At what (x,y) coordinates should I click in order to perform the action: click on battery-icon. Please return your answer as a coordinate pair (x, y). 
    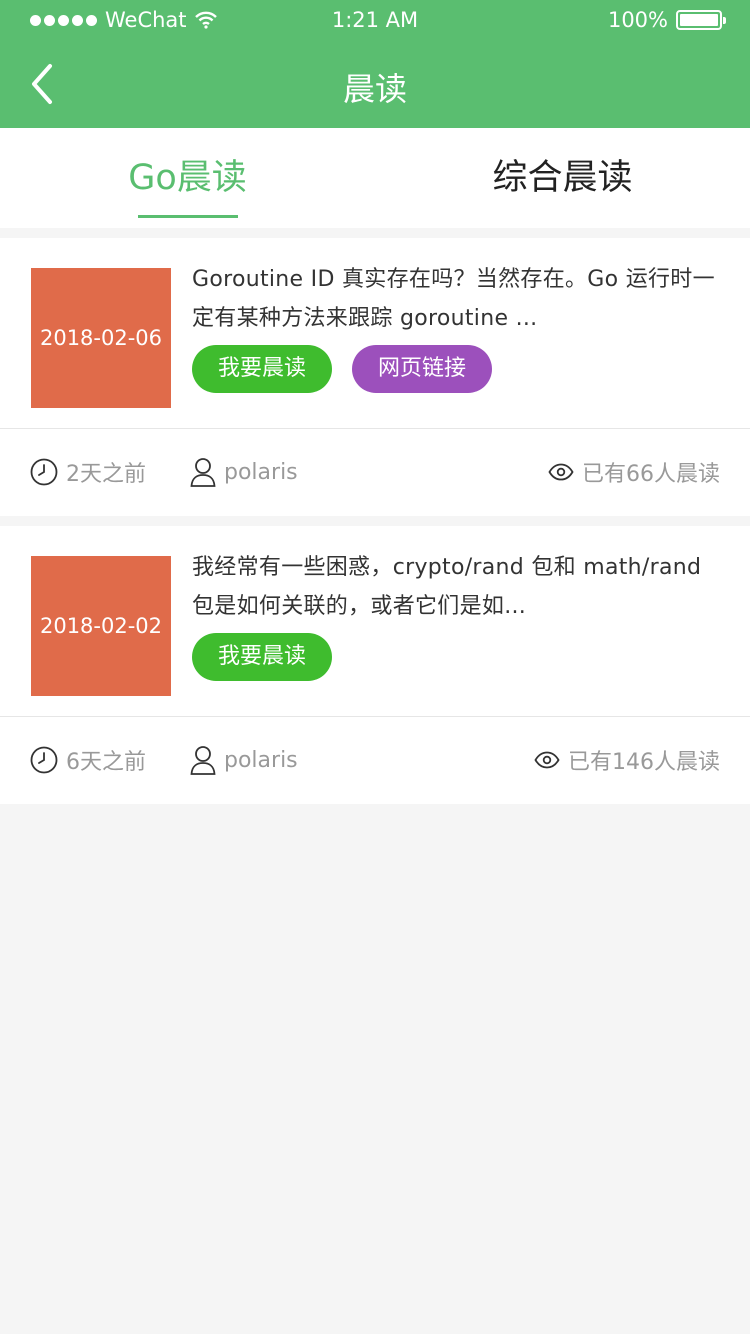
    Looking at the image, I should click on (701, 20).